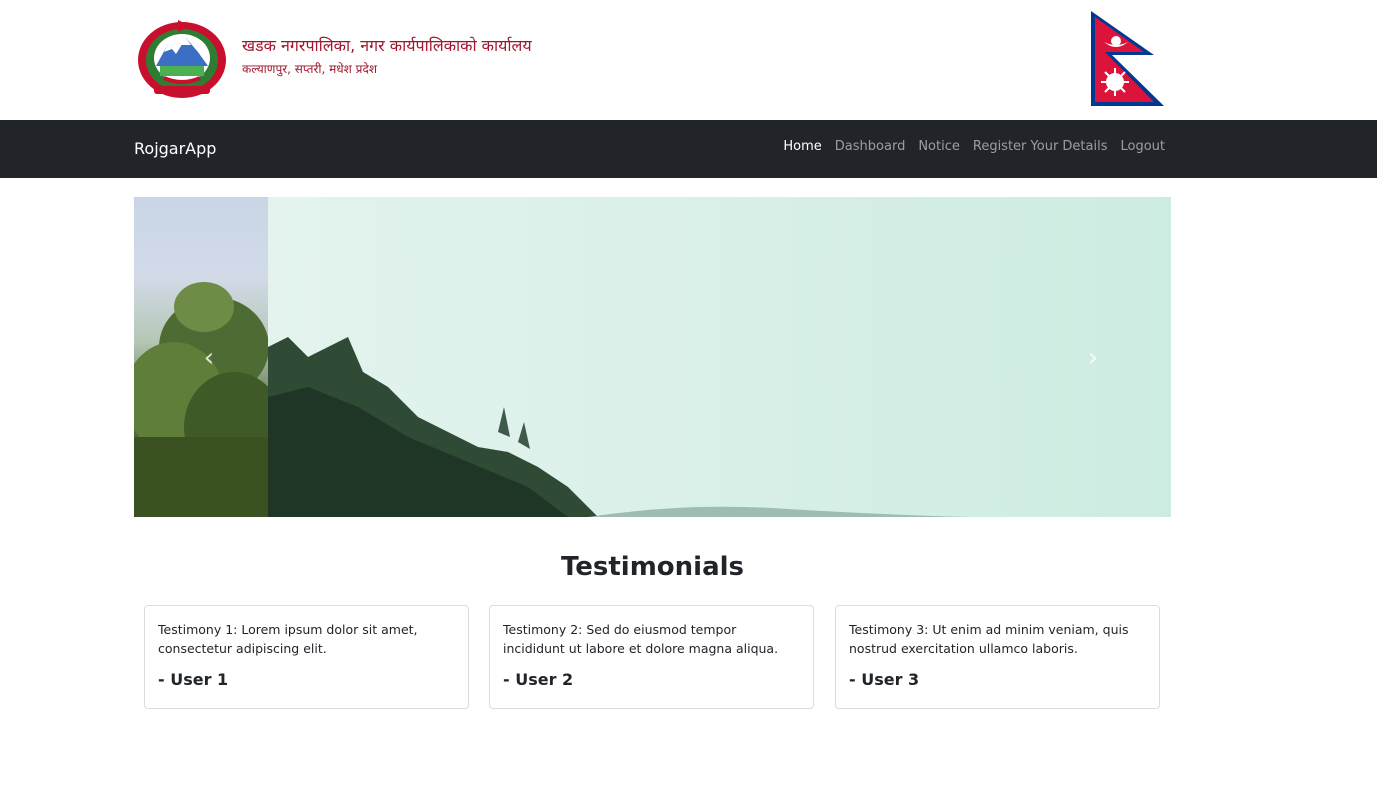 This screenshot has height=810, width=1377. What do you see at coordinates (802, 146) in the screenshot?
I see `nav-link-home: Home` at bounding box center [802, 146].